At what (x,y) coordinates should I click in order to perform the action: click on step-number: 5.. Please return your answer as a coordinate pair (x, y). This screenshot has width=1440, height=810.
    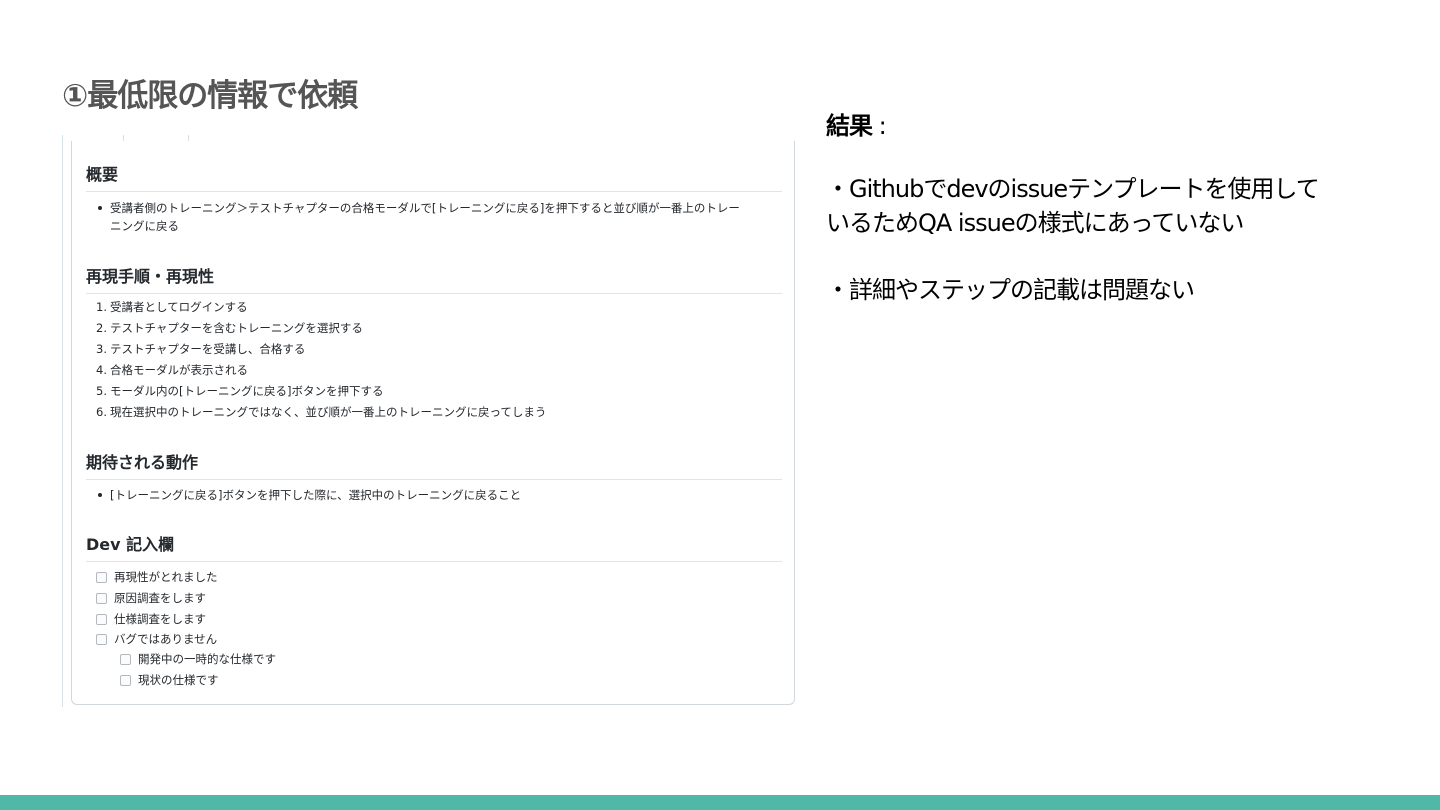
    Looking at the image, I should click on (101, 391).